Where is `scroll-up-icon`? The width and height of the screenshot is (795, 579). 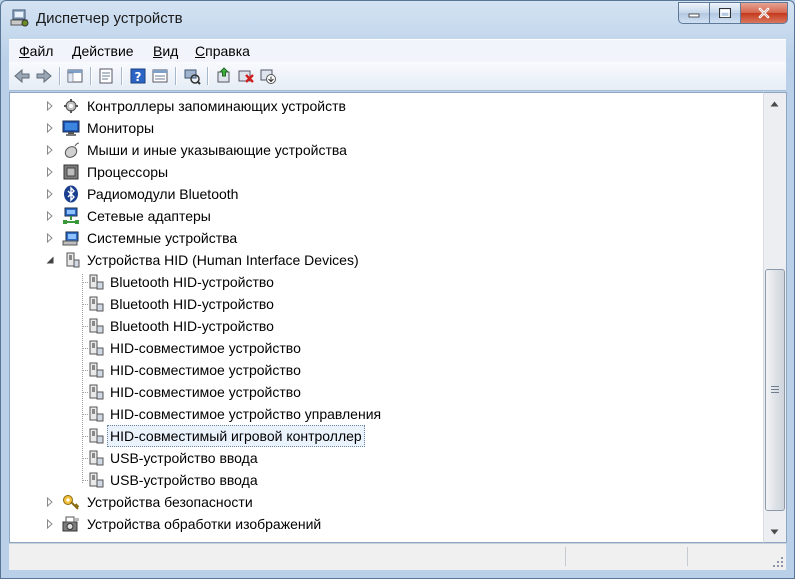
scroll-up-icon is located at coordinates (774, 103).